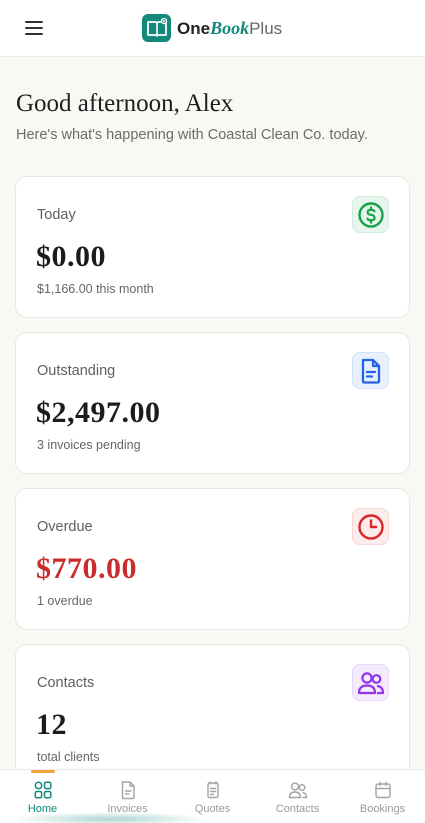 This screenshot has width=425, height=823. What do you see at coordinates (382, 809) in the screenshot?
I see `nav-label: Bookings` at bounding box center [382, 809].